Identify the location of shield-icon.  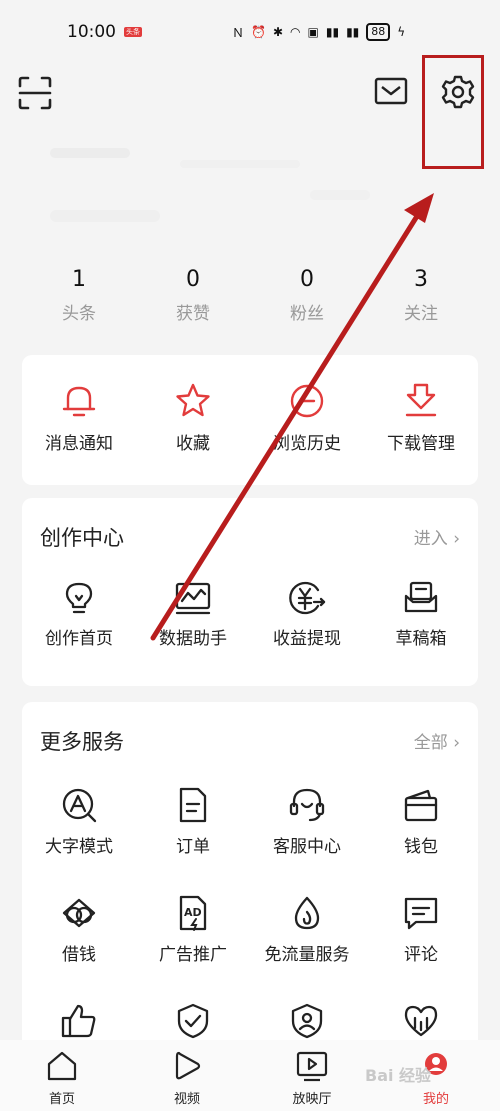
(193, 1021).